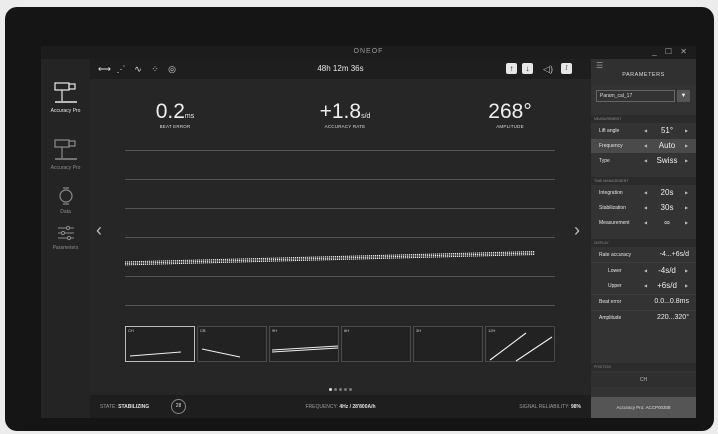 This screenshot has height=434, width=718. I want to click on nav-label: Parameters, so click(65, 248).